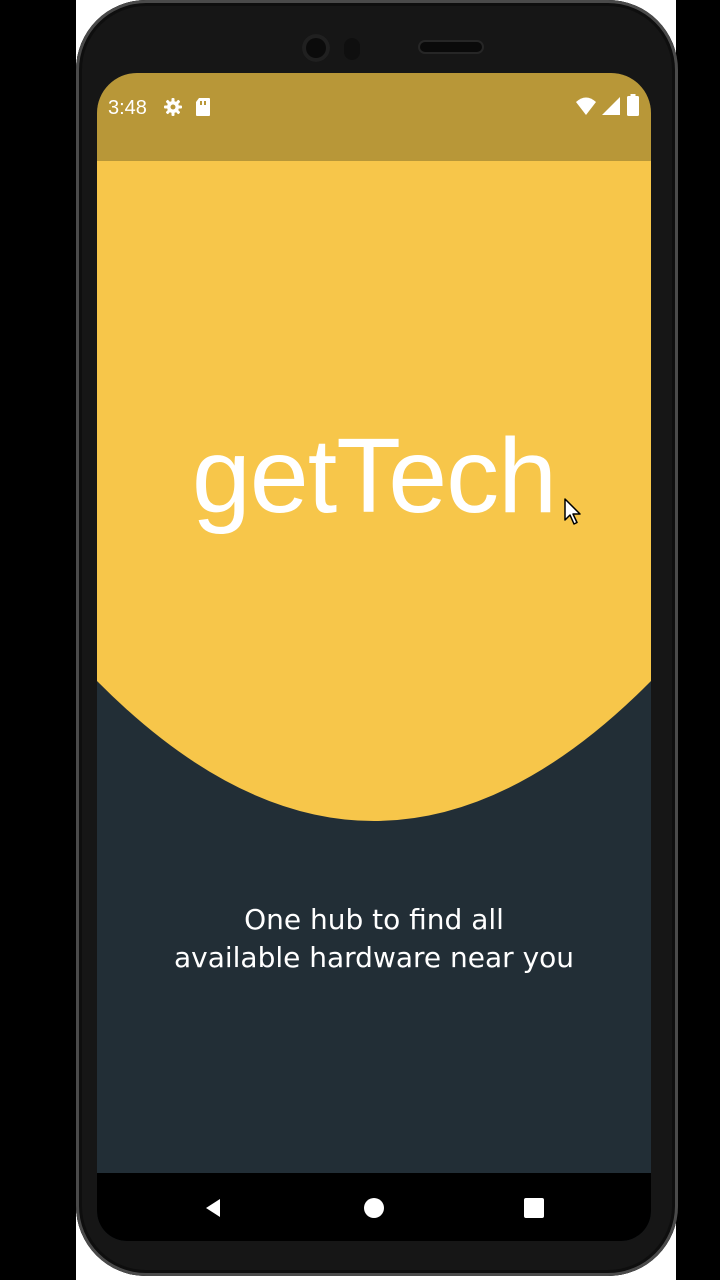 The height and width of the screenshot is (1280, 720). Describe the element at coordinates (586, 106) in the screenshot. I see `wifi-icon` at that location.